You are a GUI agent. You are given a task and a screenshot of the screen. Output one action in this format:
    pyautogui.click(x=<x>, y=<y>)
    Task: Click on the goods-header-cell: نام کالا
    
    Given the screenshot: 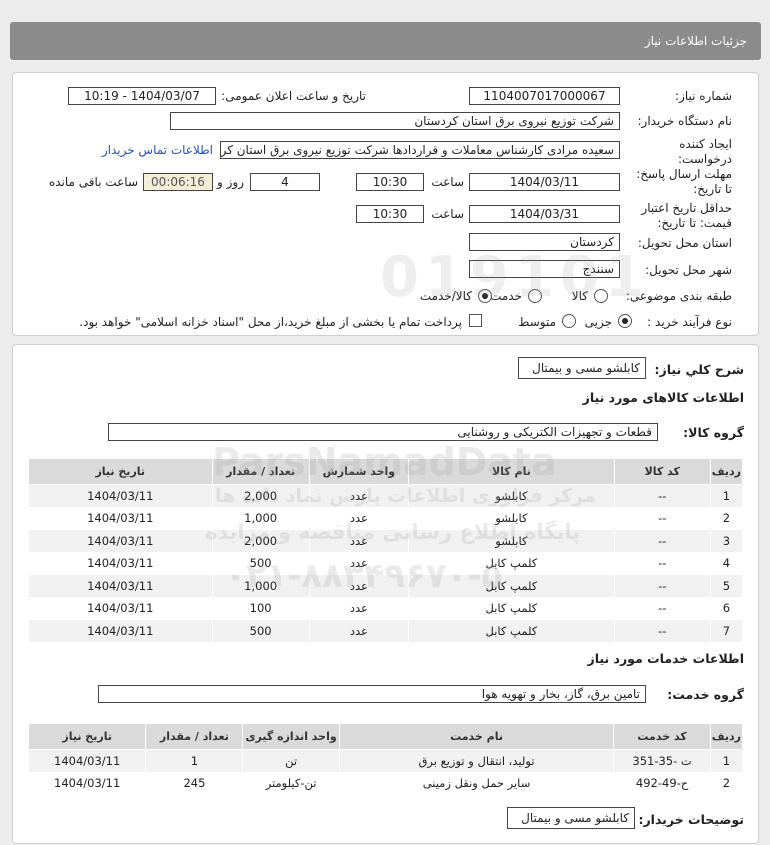 What is the action you would take?
    pyautogui.click(x=511, y=471)
    